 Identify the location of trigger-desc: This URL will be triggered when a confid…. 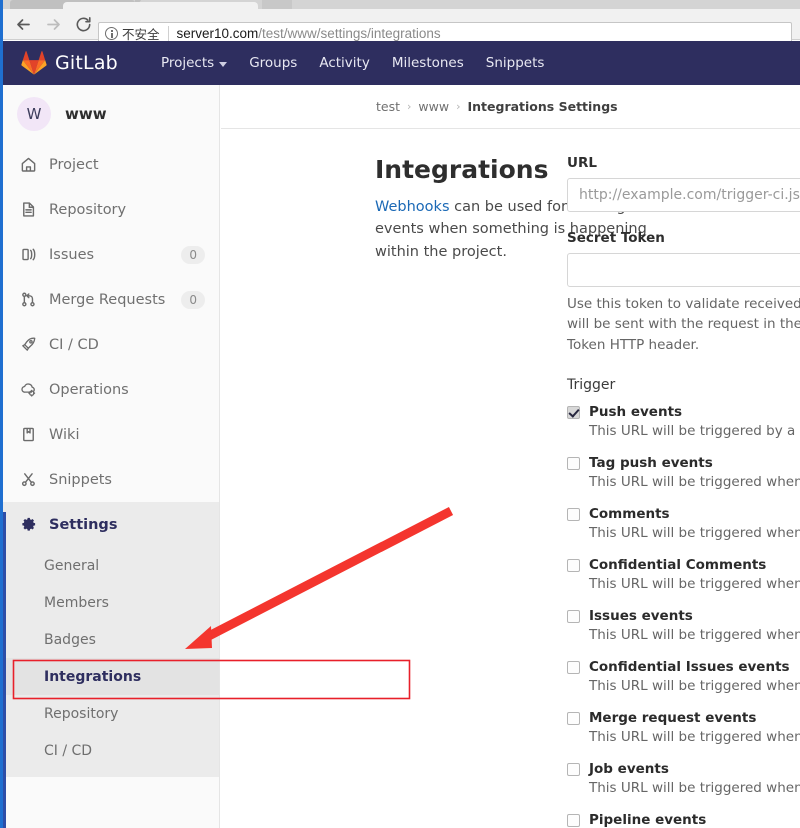
(694, 685).